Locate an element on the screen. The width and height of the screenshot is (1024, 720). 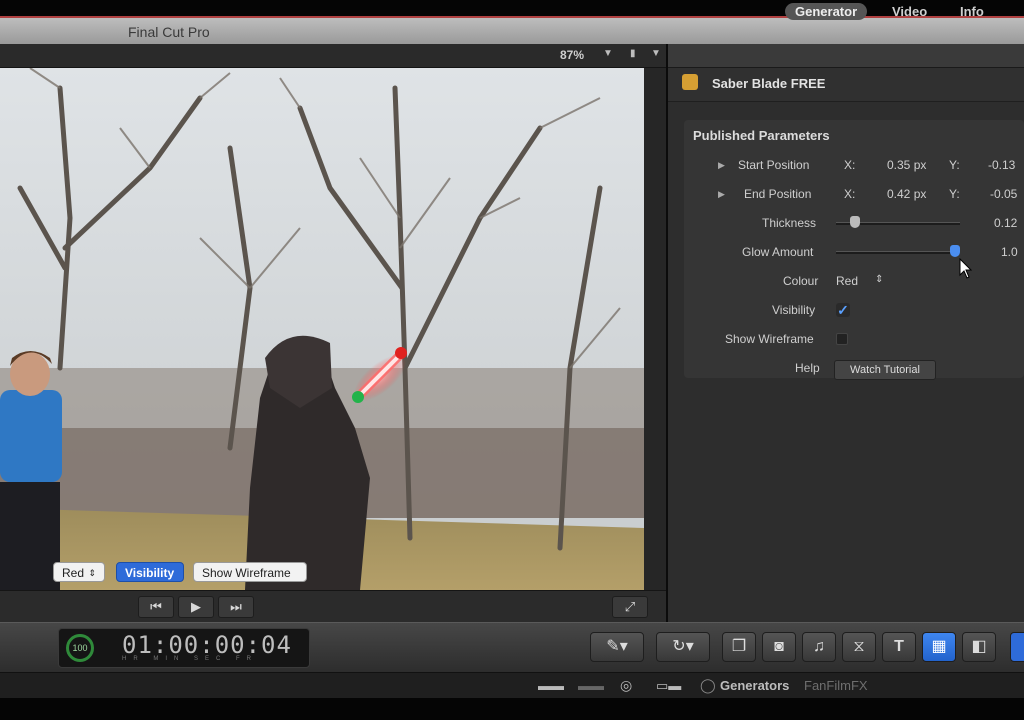
retime-icon: ↻▾ is located at coordinates (683, 647).